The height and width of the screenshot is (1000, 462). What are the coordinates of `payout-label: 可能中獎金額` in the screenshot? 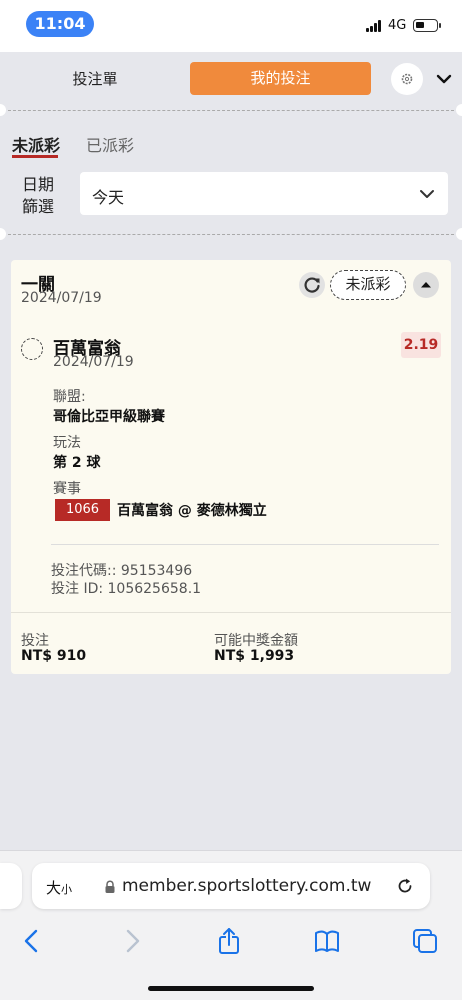 It's located at (256, 641).